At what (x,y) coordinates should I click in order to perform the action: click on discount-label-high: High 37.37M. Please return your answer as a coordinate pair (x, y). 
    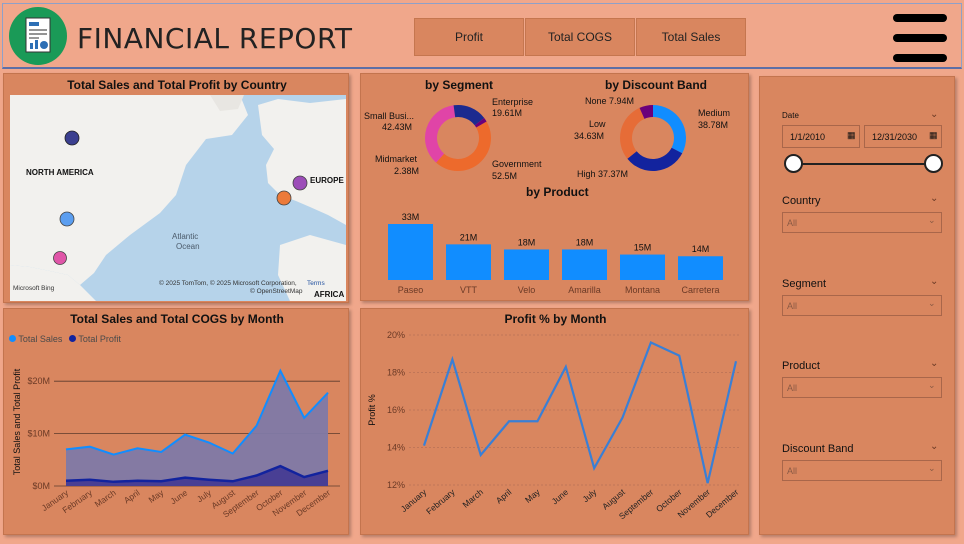
    Looking at the image, I should click on (603, 174).